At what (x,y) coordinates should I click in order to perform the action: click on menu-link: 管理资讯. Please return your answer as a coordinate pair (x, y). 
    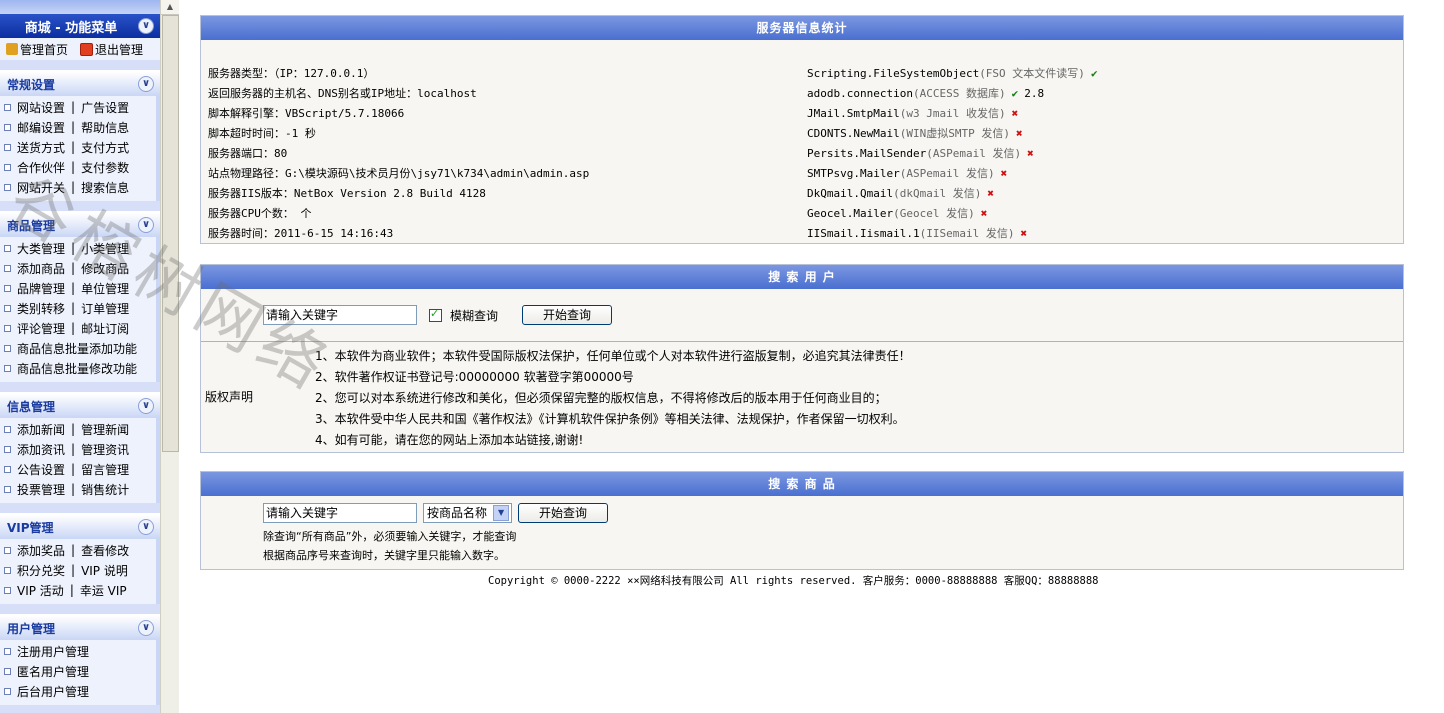
    Looking at the image, I should click on (105, 449).